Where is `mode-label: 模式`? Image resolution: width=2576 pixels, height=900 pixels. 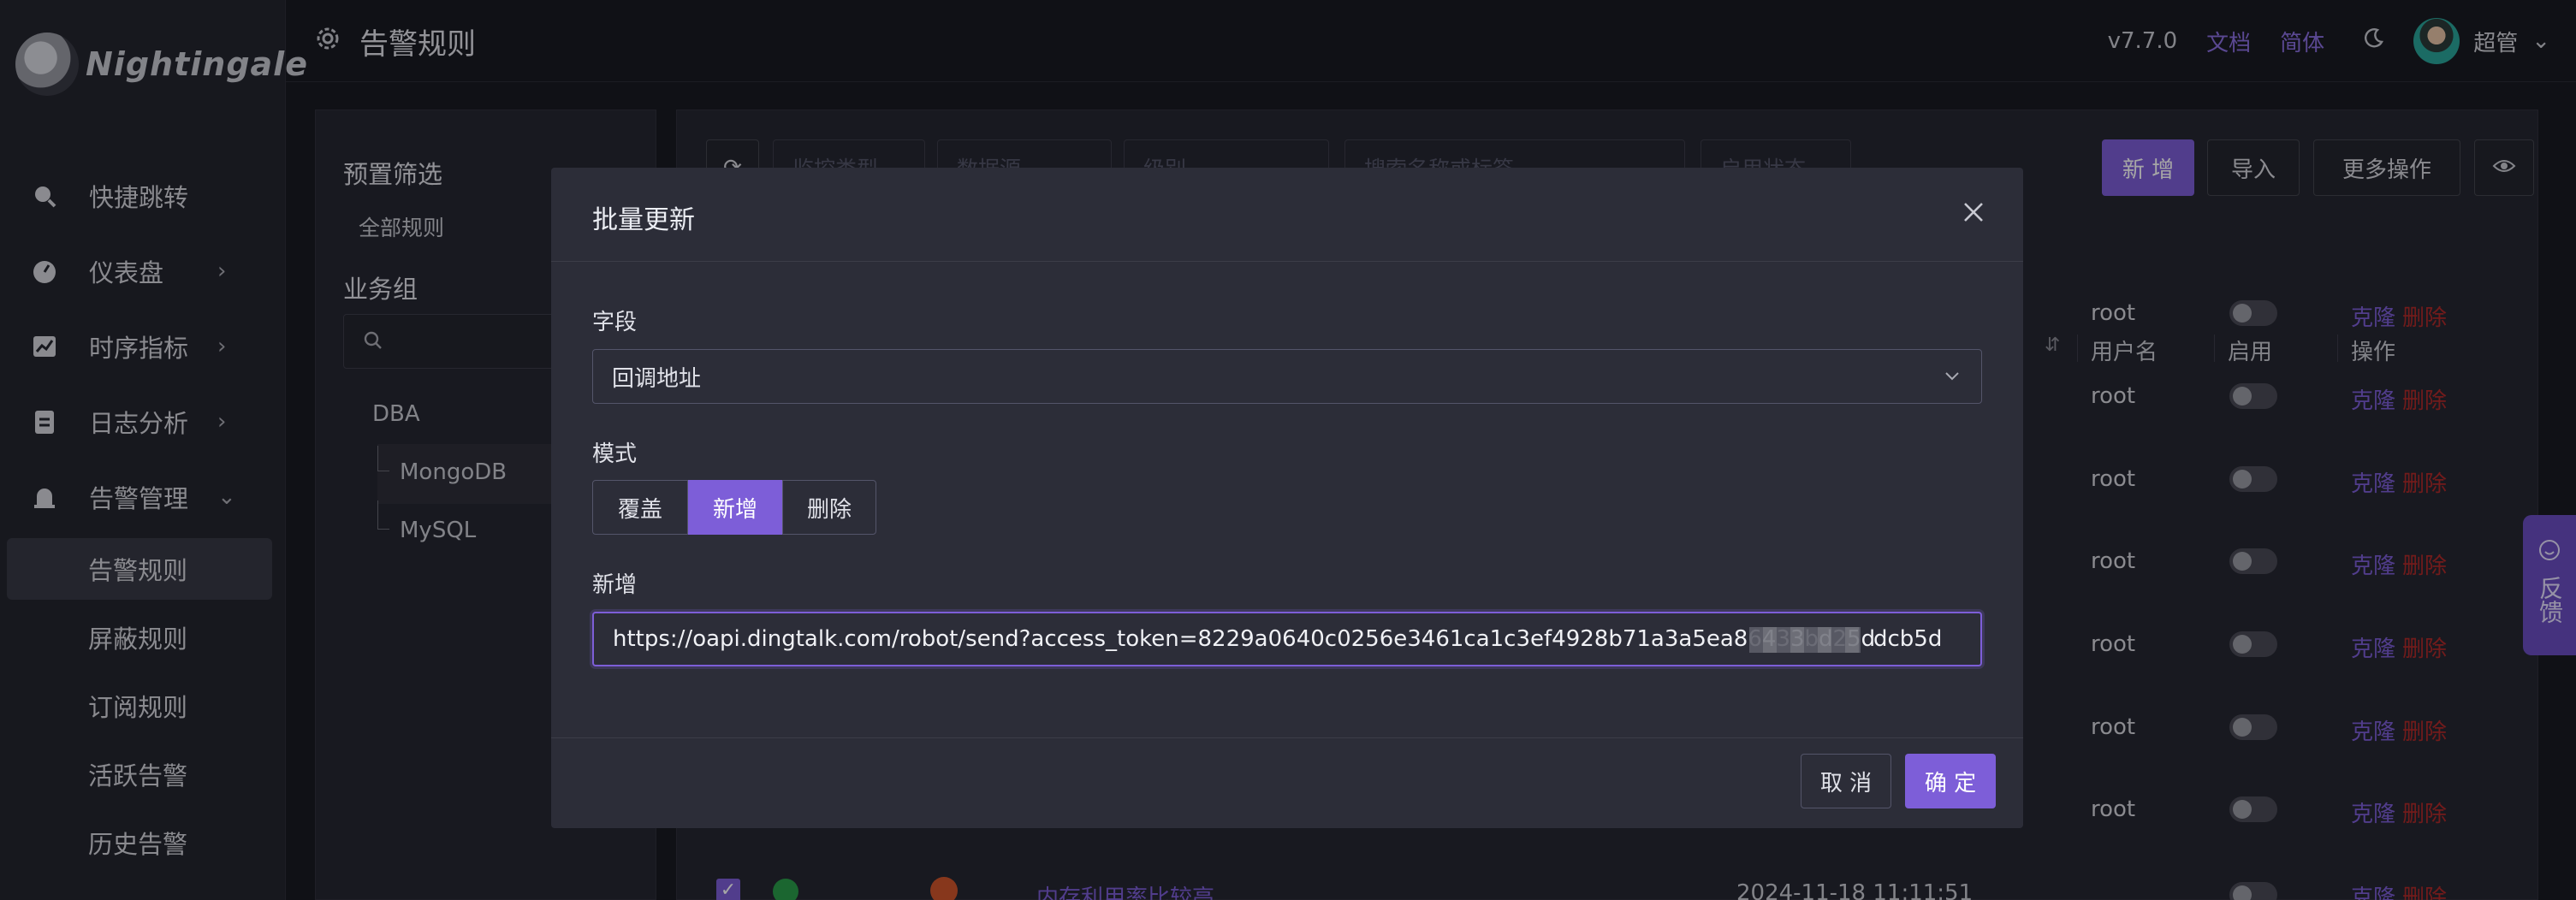
mode-label: 模式 is located at coordinates (615, 454).